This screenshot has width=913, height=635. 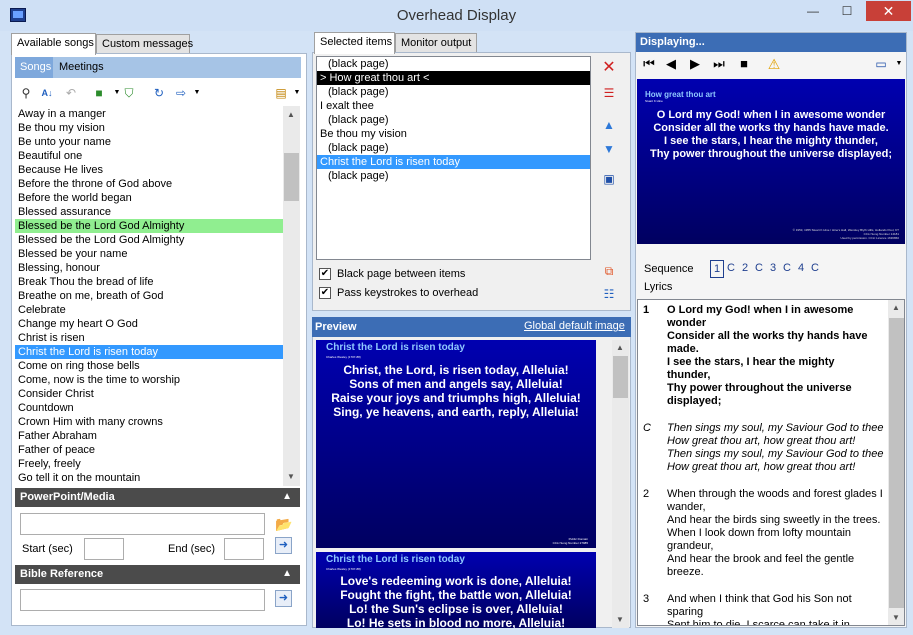 What do you see at coordinates (774, 64) in the screenshot?
I see `warning-icon: ⚠` at bounding box center [774, 64].